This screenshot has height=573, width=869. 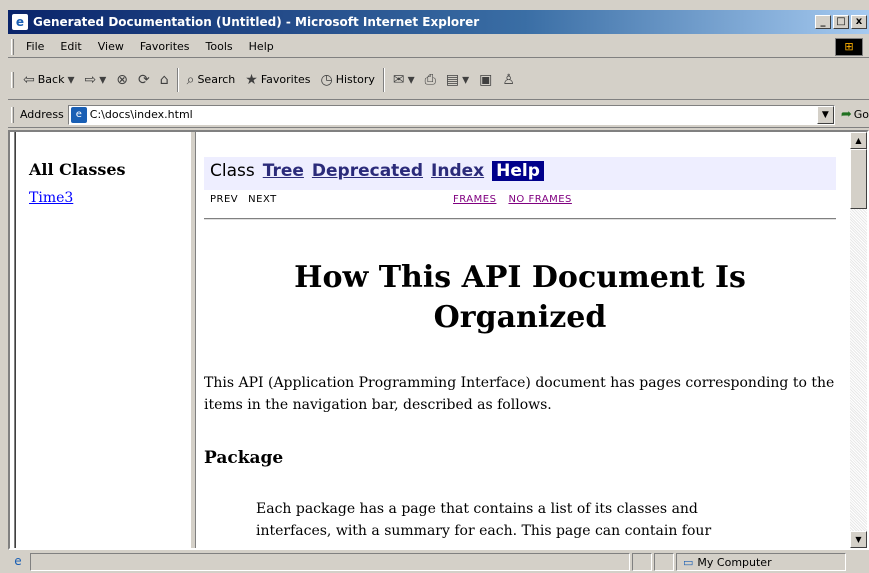 I want to click on refresh-icon: ⟳, so click(x=143, y=79).